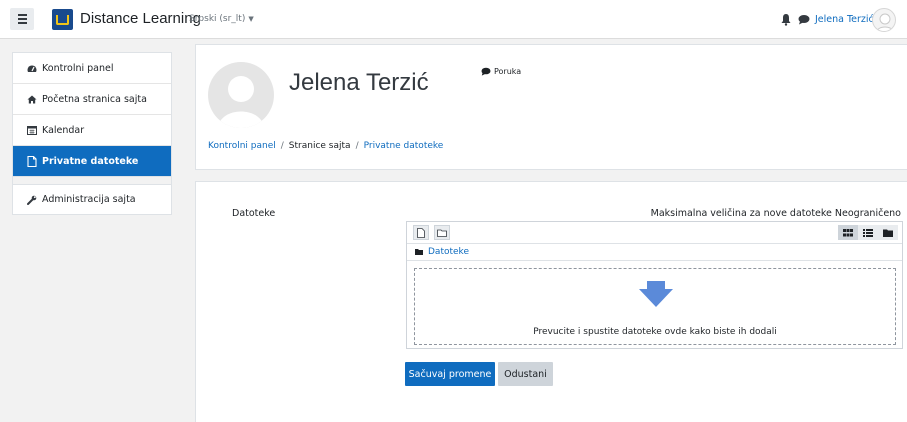 The width and height of the screenshot is (907, 422). What do you see at coordinates (32, 130) in the screenshot?
I see `calendar-icon` at bounding box center [32, 130].